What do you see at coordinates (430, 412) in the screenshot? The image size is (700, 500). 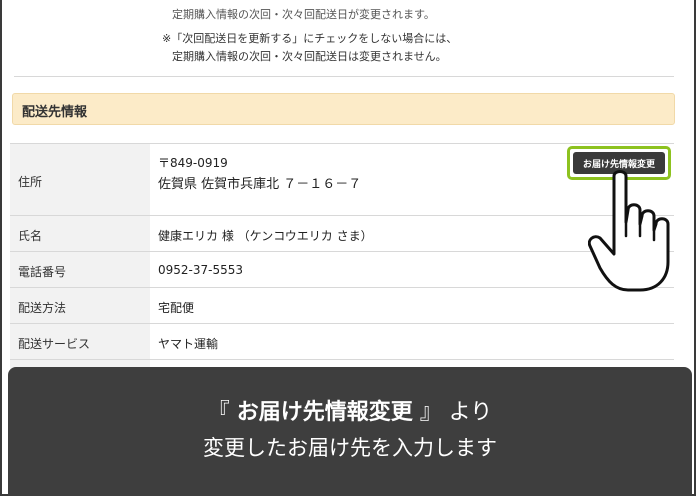 I see `caption-close-bracket: 』` at bounding box center [430, 412].